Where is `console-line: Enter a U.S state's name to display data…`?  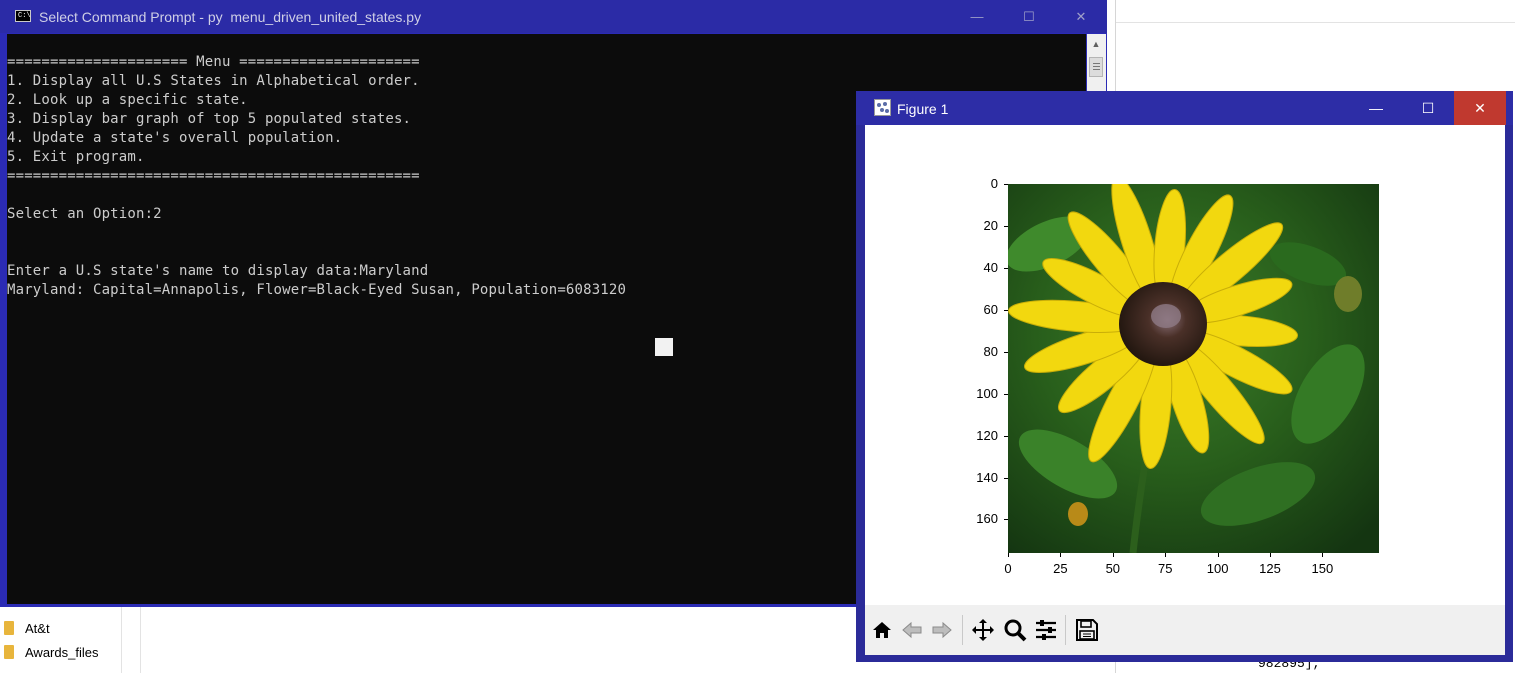
console-line: Enter a U.S state's name to display data… is located at coordinates (218, 271).